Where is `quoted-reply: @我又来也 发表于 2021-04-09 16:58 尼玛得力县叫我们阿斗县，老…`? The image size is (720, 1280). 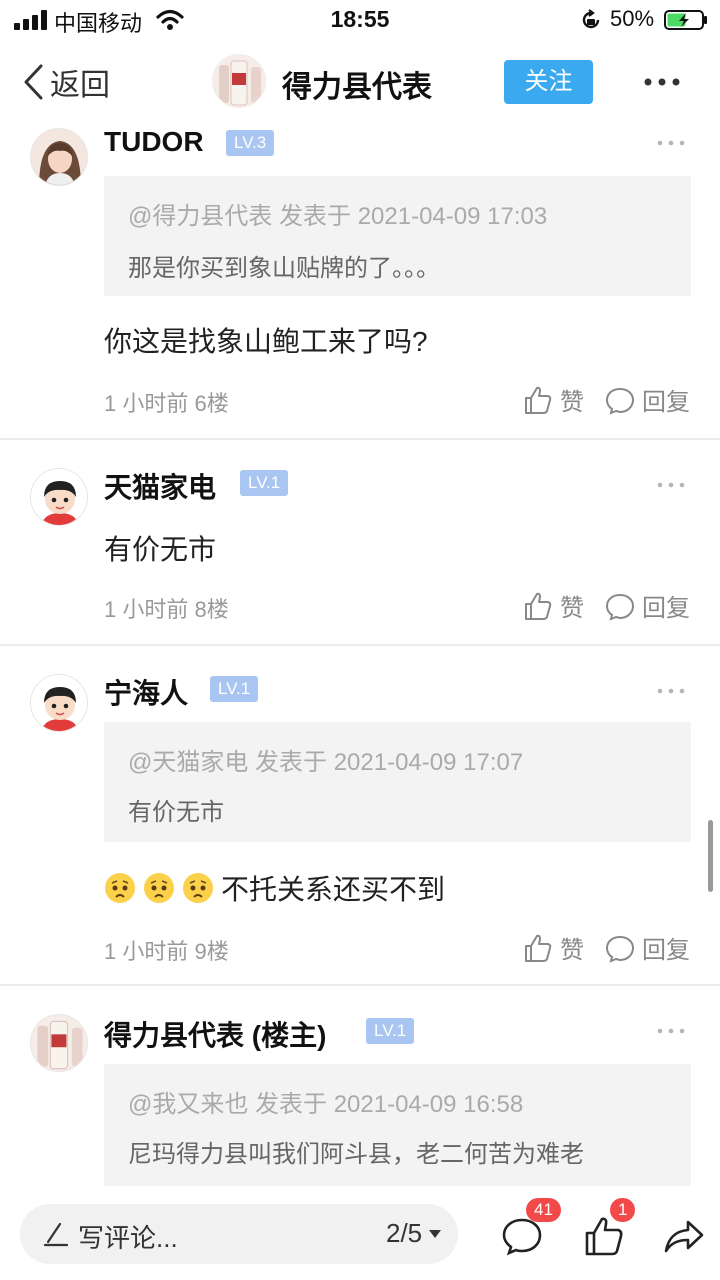 quoted-reply: @我又来也 发表于 2021-04-09 16:58 尼玛得力县叫我们阿斗县，老… is located at coordinates (397, 1125).